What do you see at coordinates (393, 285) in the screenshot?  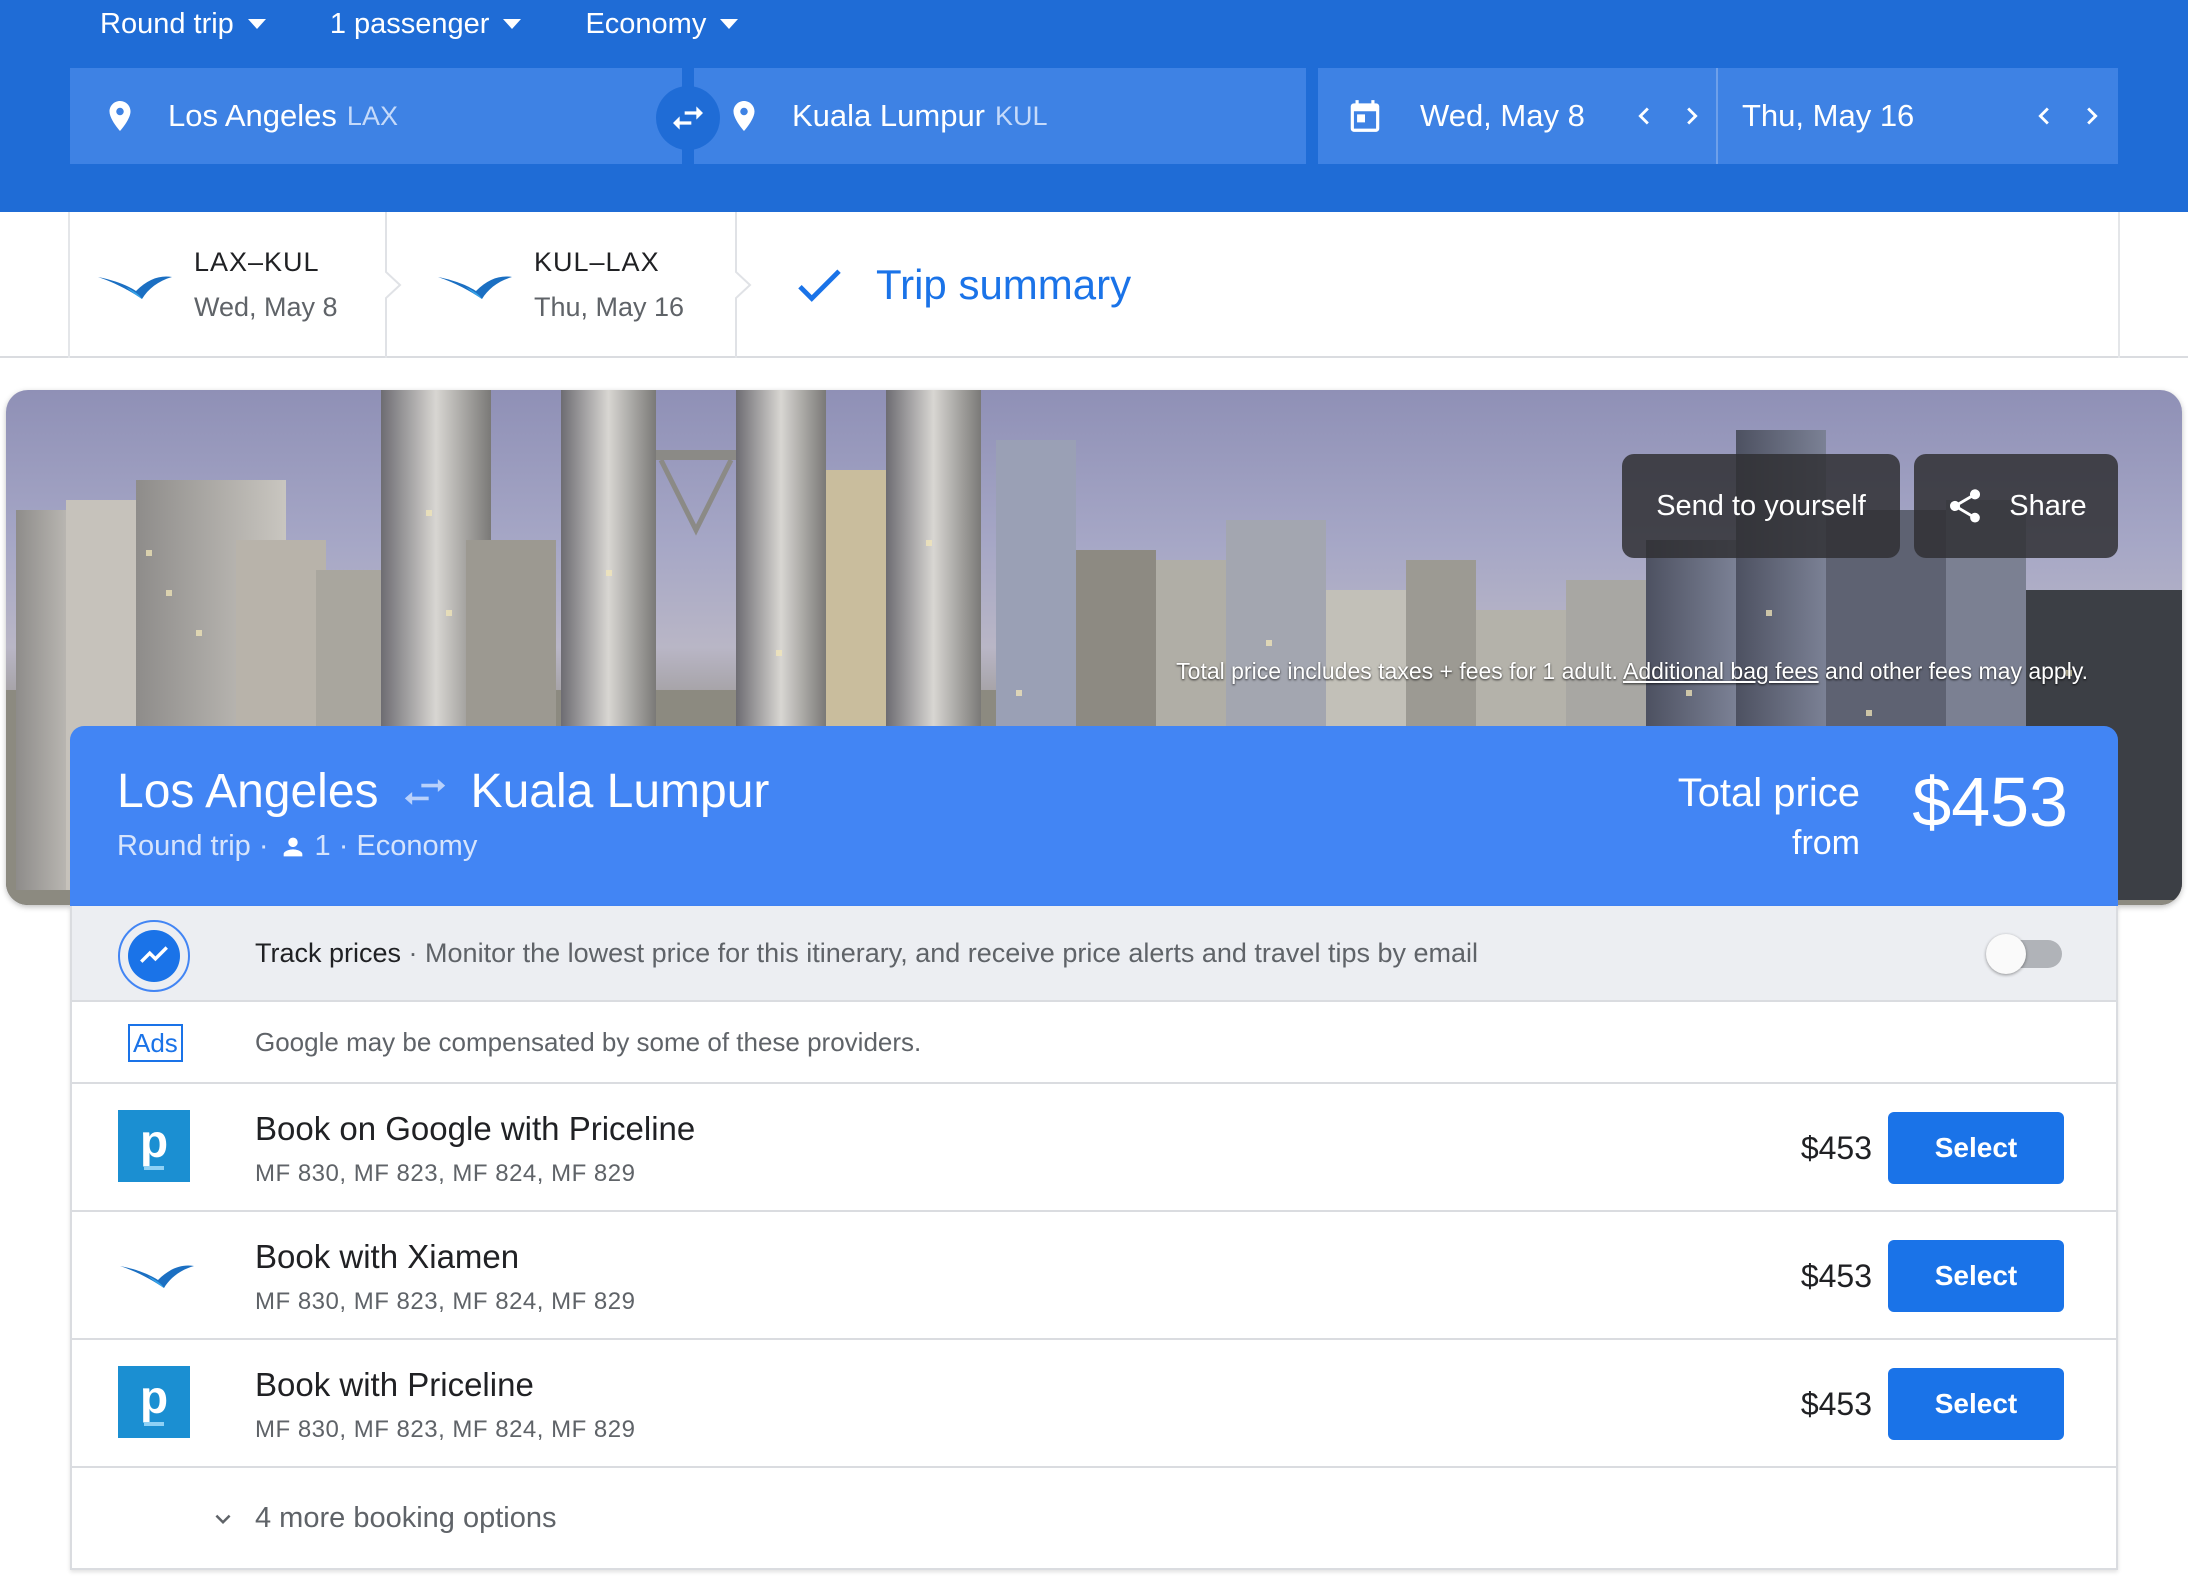 I see `step-separator-icon` at bounding box center [393, 285].